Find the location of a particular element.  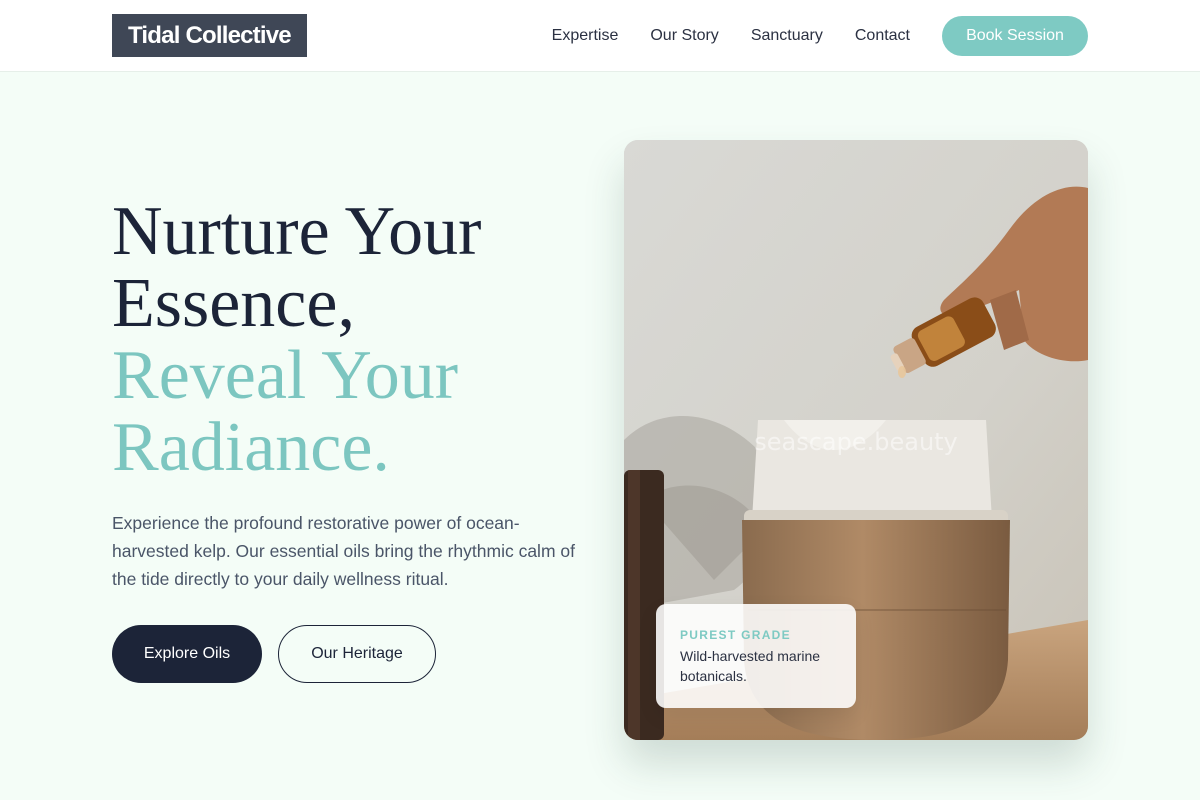

badge-text: Wild-harvested marine botanicals. is located at coordinates (750, 666).